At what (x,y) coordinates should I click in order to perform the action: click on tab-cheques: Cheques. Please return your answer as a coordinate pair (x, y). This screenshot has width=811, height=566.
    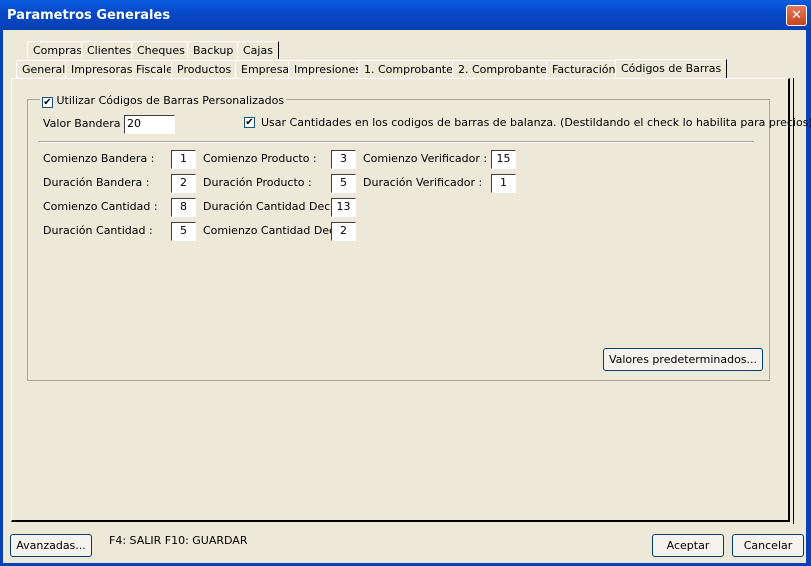
    Looking at the image, I should click on (161, 50).